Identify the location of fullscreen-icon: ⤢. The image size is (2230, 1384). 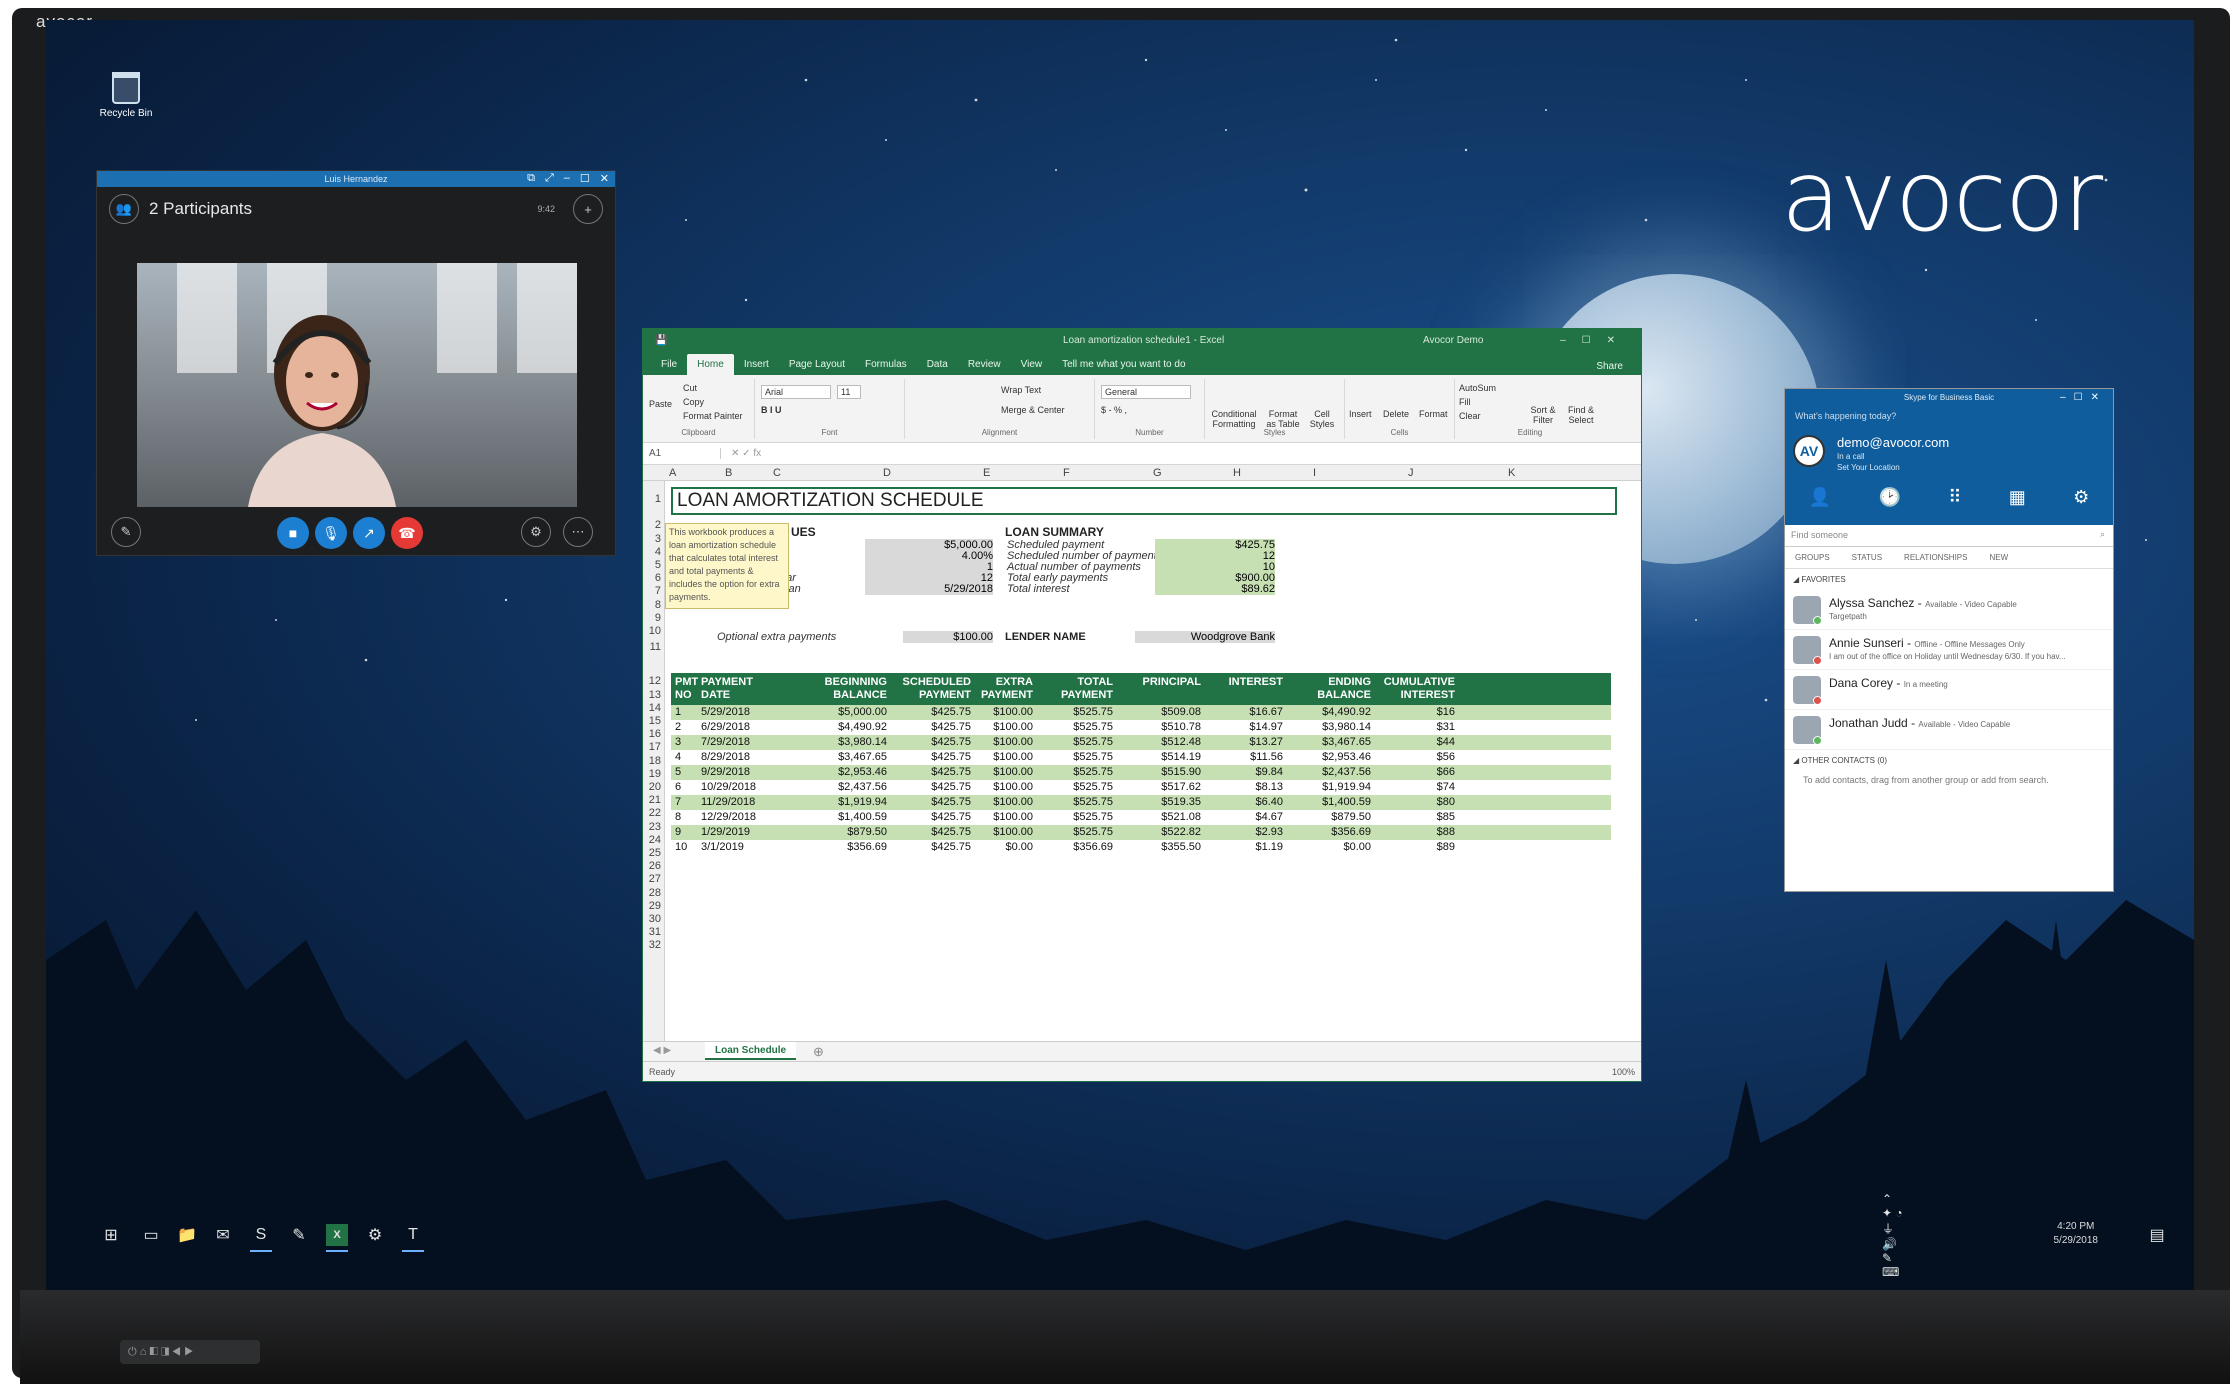
(549, 178).